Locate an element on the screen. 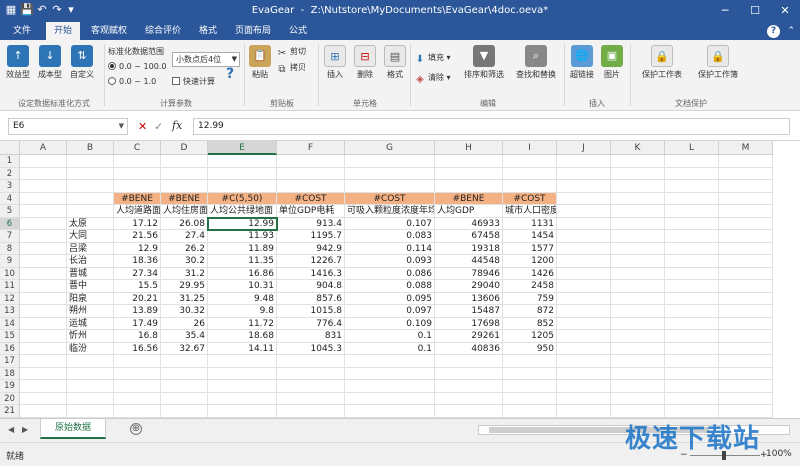 This screenshot has width=800, height=466. row-header: 15 is located at coordinates (10, 336).